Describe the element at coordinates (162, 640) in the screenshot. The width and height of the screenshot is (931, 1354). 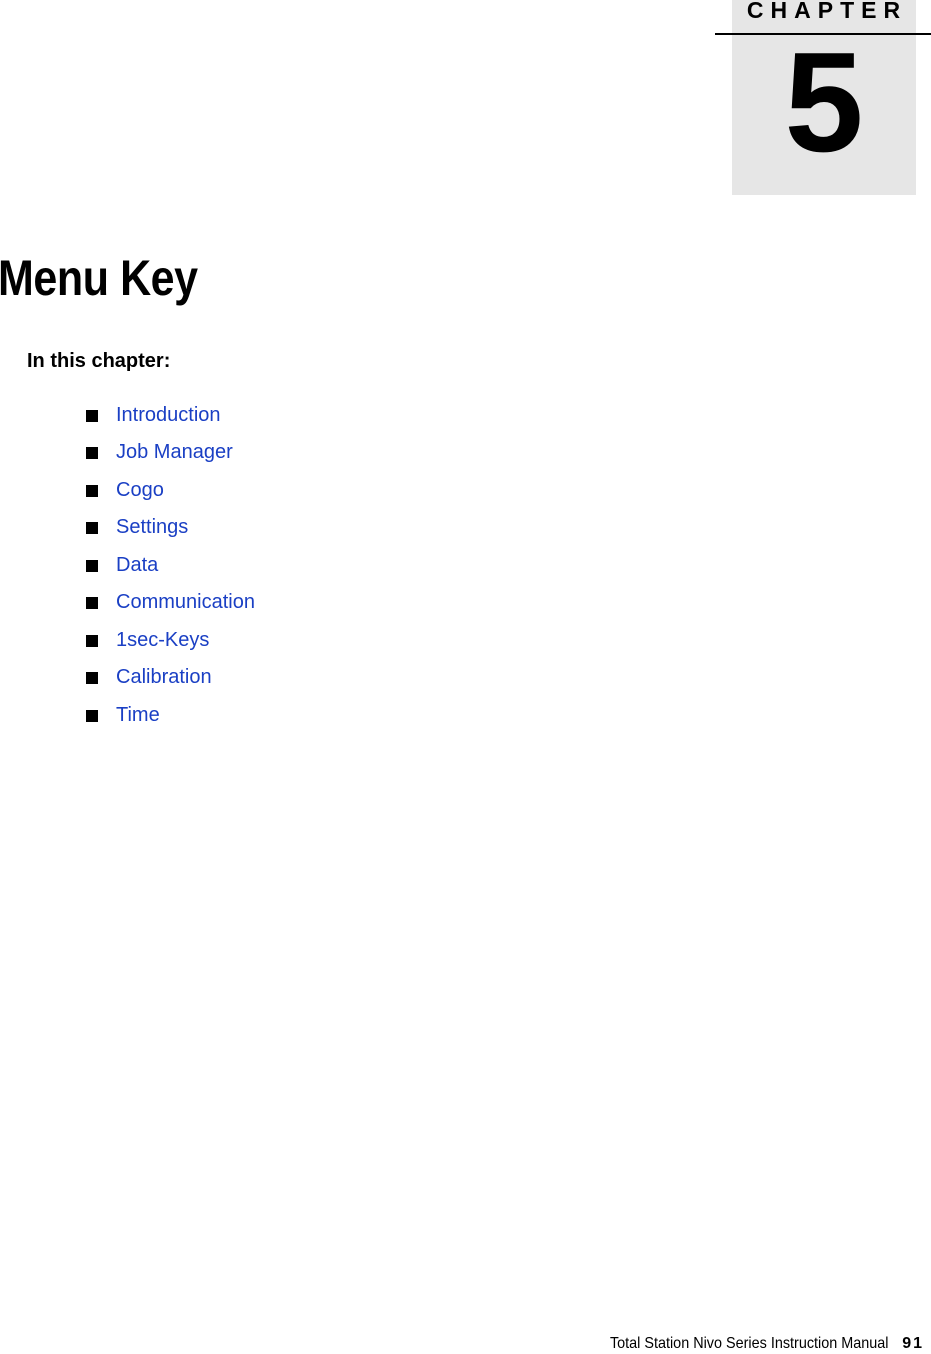
I see `toc-link-1sec-keys: 1sec-Keys` at that location.